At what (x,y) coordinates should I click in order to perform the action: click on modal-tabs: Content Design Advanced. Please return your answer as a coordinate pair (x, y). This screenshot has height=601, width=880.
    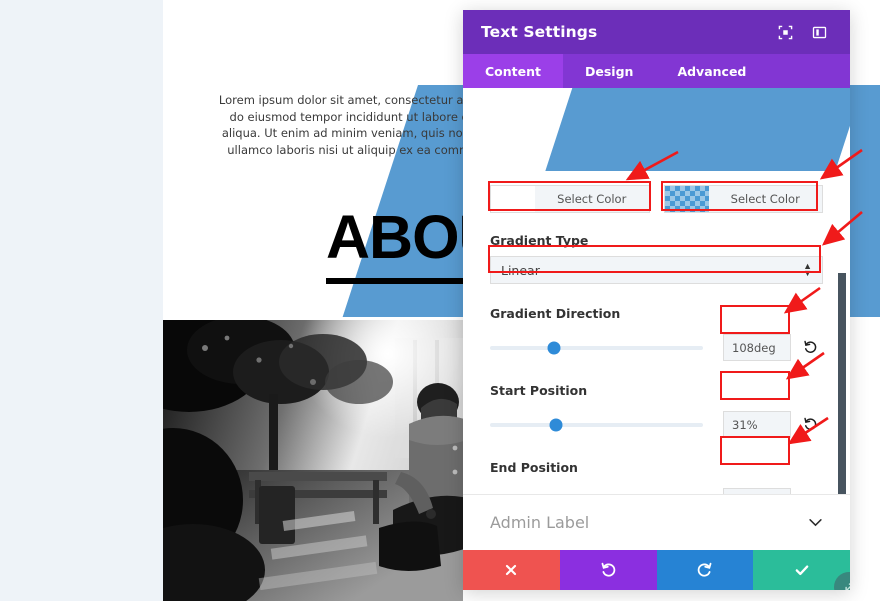
    Looking at the image, I should click on (656, 71).